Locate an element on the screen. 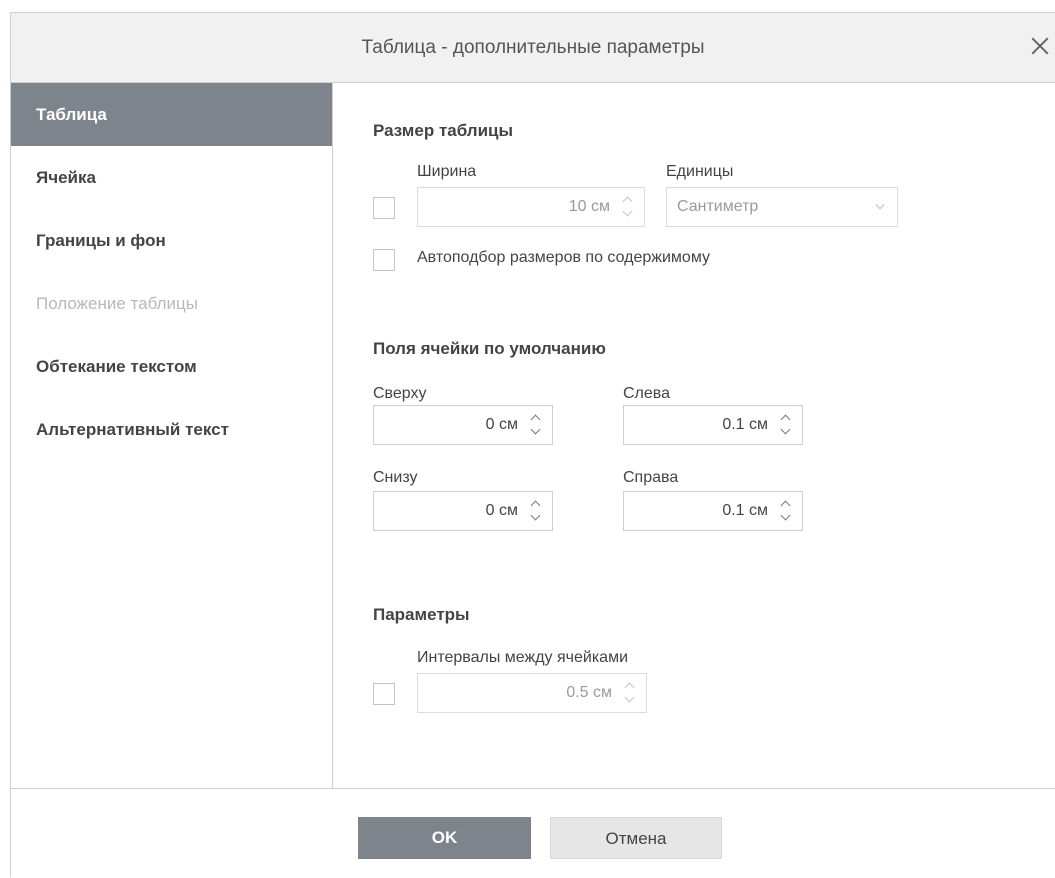 This screenshot has height=878, width=1055. cell-spacing-stepper: 0.5 см is located at coordinates (532, 693).